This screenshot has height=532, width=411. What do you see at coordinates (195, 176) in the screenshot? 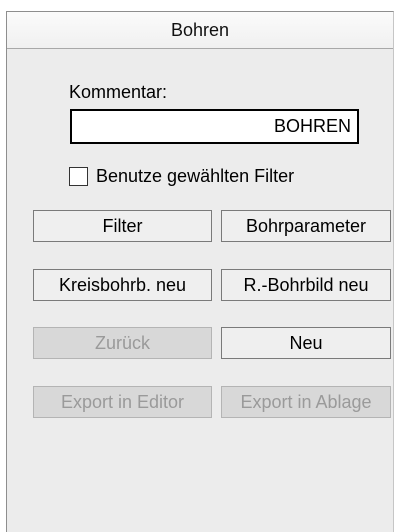
I see `use-selected-filter-label: Benutze gewählten Filter` at bounding box center [195, 176].